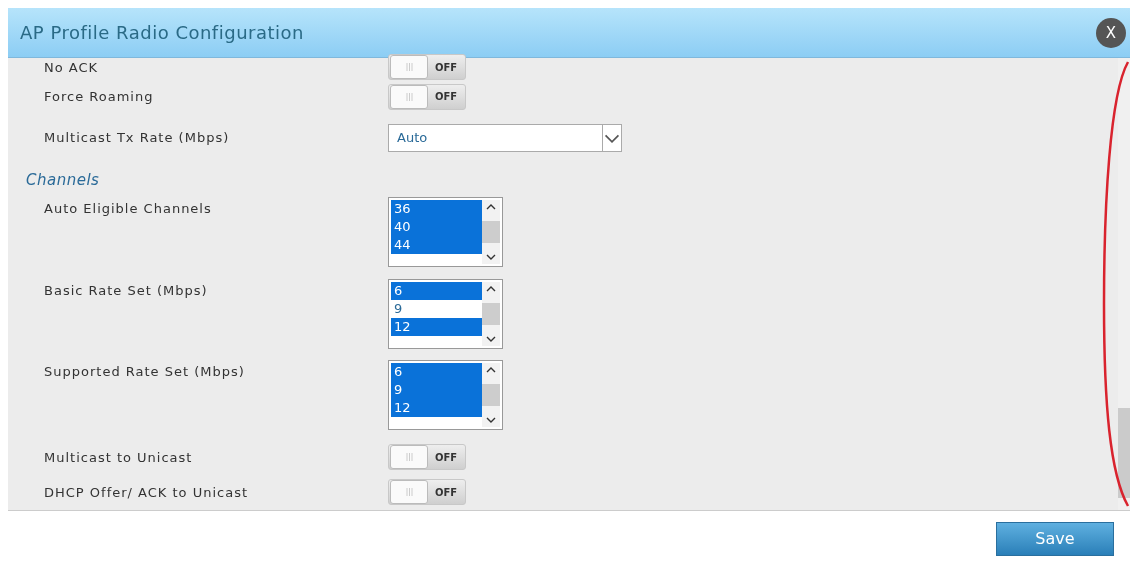 This screenshot has width=1130, height=564. I want to click on save-button: Save, so click(1055, 538).